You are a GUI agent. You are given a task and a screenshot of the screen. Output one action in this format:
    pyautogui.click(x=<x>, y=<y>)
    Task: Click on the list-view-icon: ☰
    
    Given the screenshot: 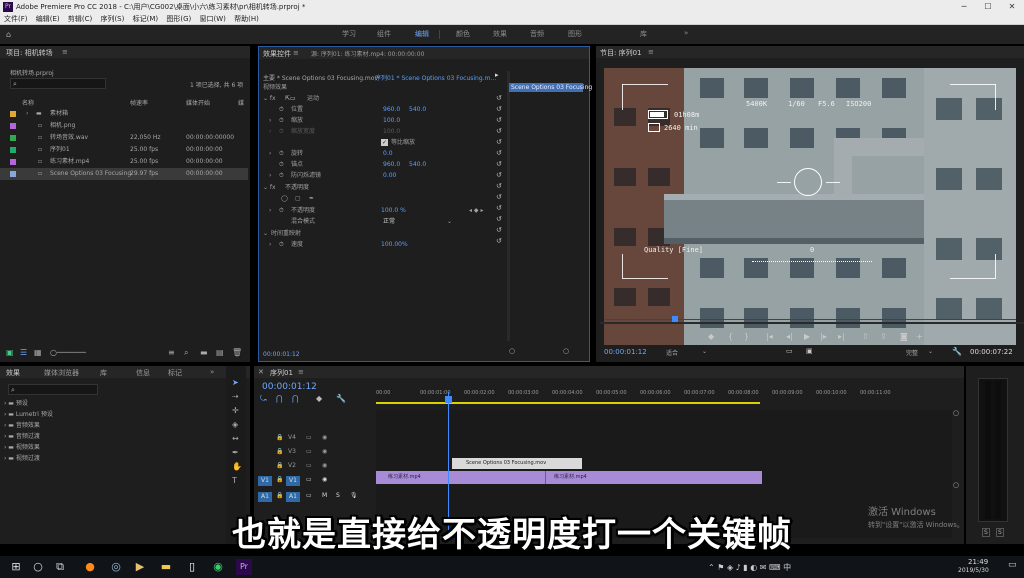 What is the action you would take?
    pyautogui.click(x=23, y=353)
    